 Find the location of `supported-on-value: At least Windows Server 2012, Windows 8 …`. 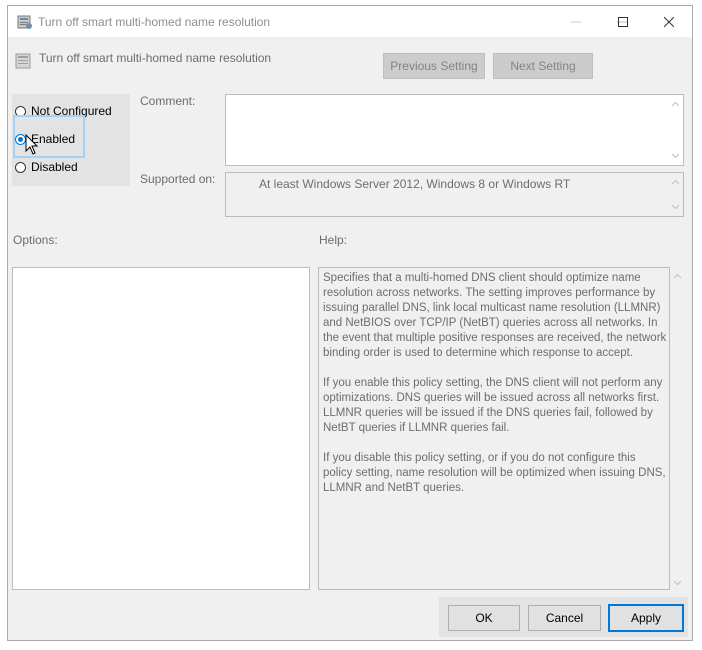

supported-on-value: At least Windows Server 2012, Windows 8 … is located at coordinates (415, 184).